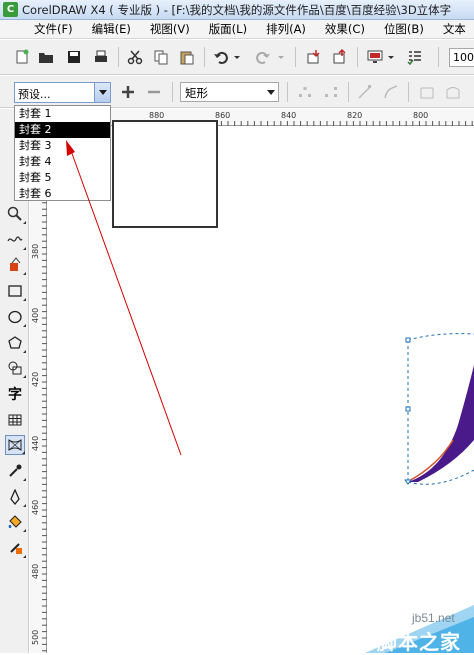 Image resolution: width=474 pixels, height=655 pixels. What do you see at coordinates (62, 114) in the screenshot?
I see `preset-option-1: 封套 1` at bounding box center [62, 114].